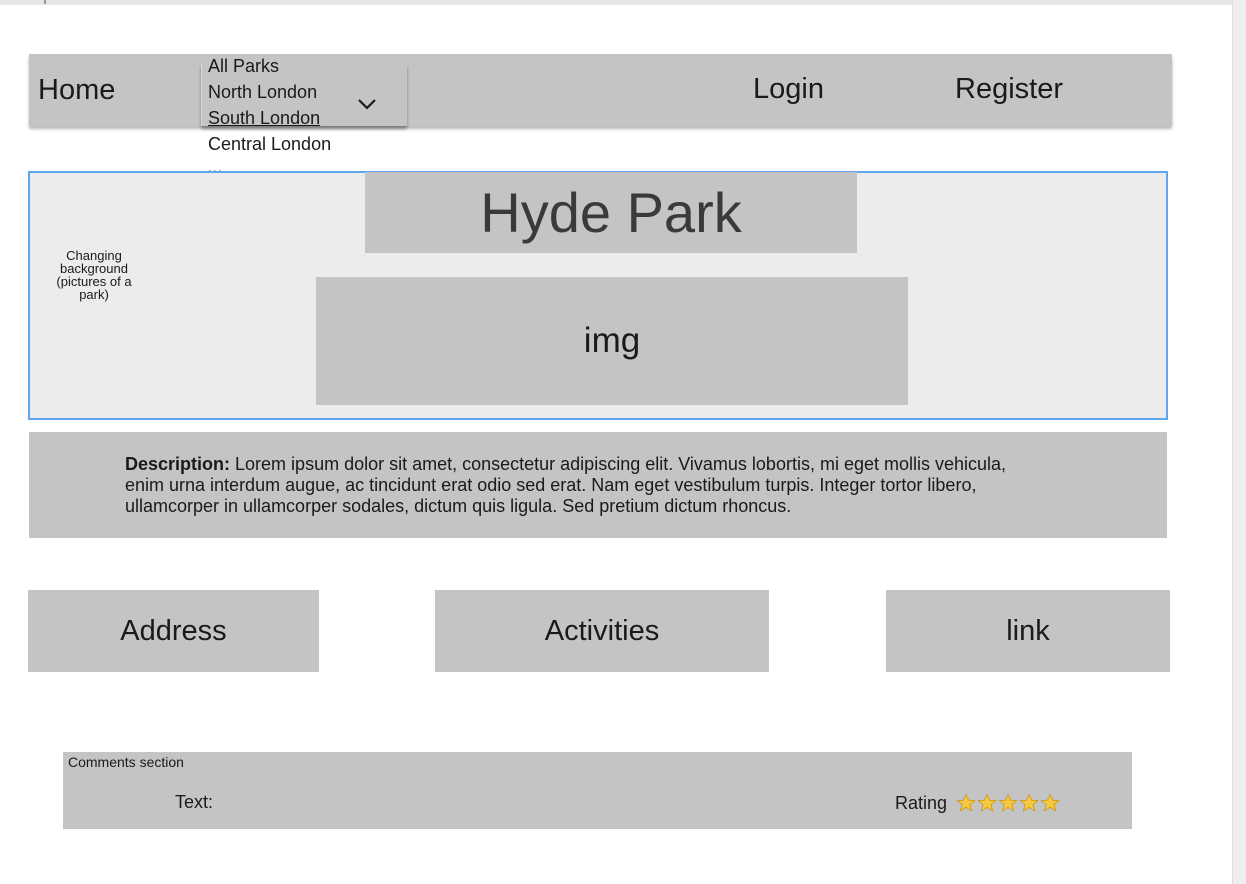 This screenshot has height=884, width=1246. Describe the element at coordinates (602, 631) in the screenshot. I see `activities-button: Activities` at that location.